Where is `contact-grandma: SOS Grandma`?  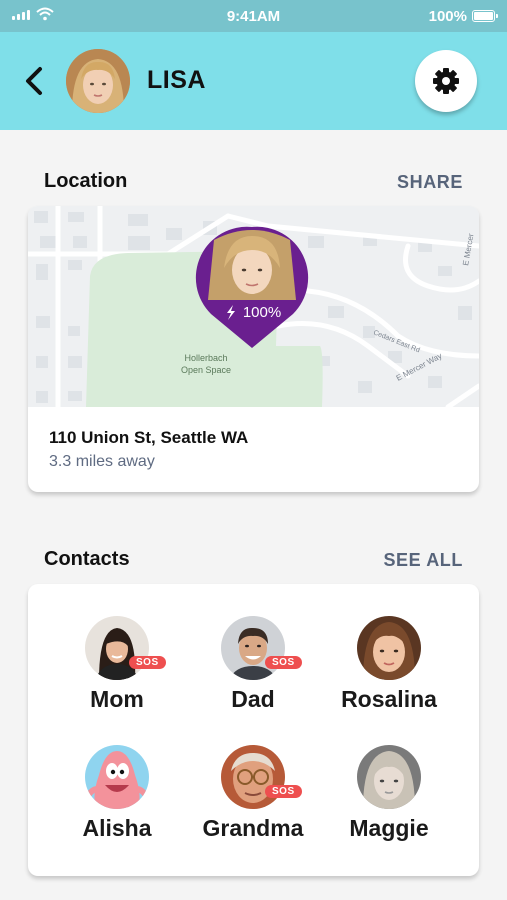 contact-grandma: SOS Grandma is located at coordinates (253, 793).